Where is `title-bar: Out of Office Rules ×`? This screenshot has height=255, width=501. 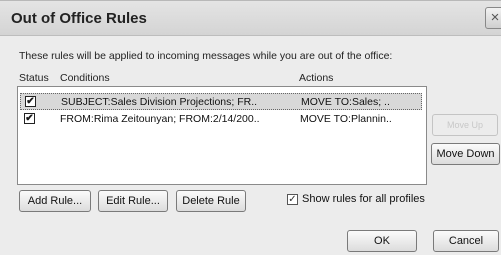 title-bar: Out of Office Rules × is located at coordinates (250, 18).